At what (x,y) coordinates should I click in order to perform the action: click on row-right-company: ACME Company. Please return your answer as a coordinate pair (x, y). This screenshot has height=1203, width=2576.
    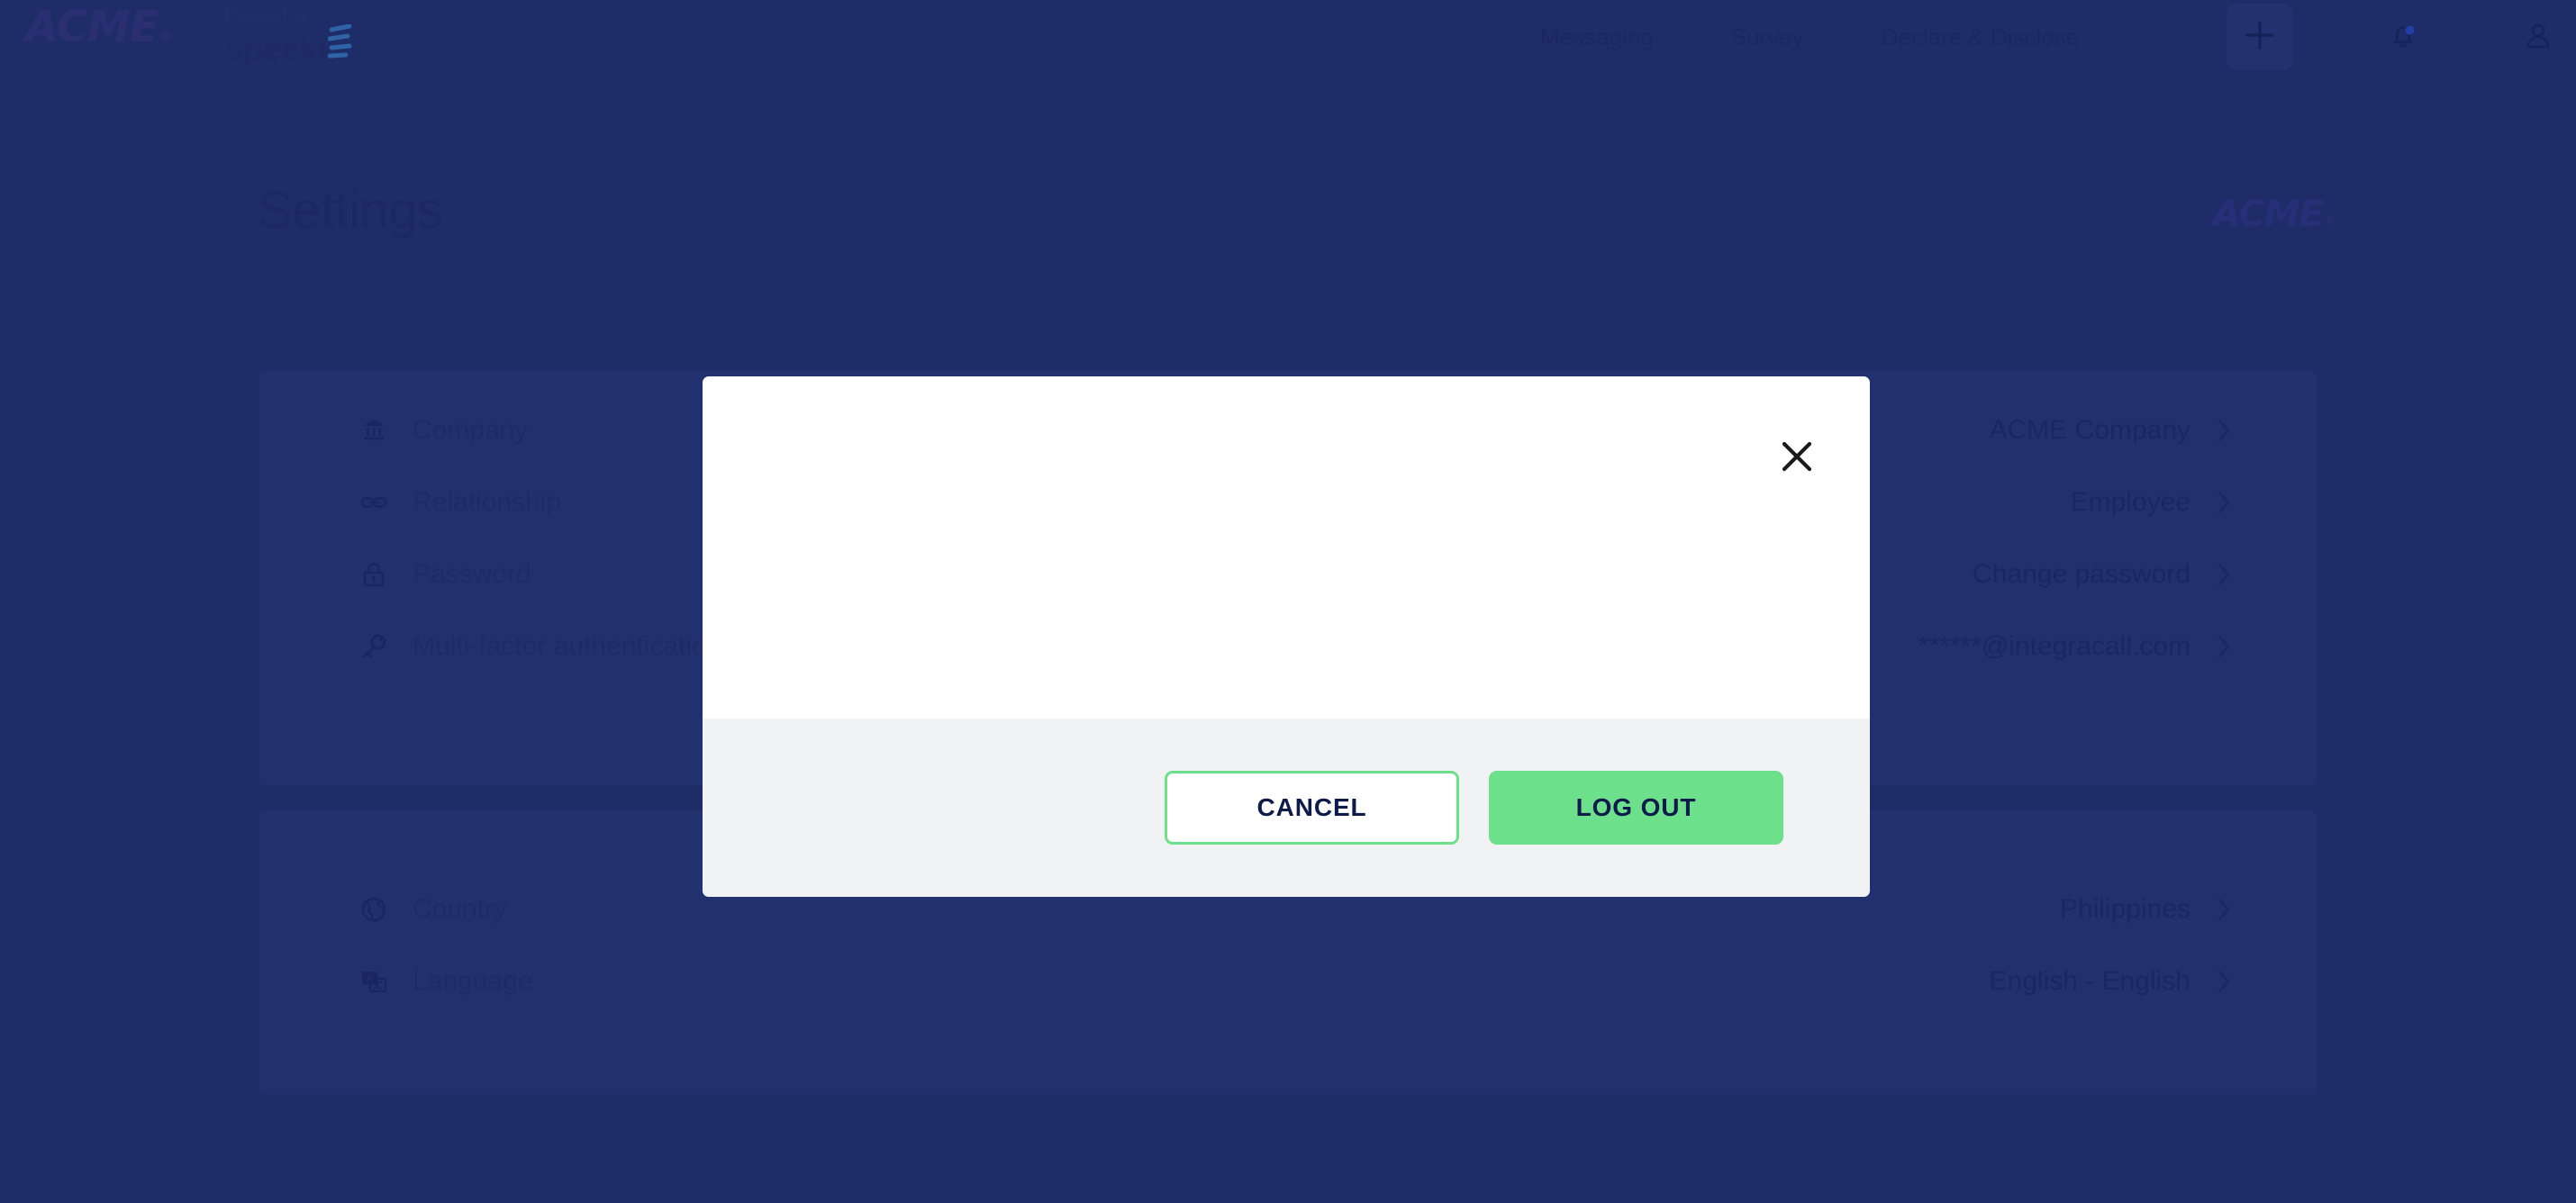
    Looking at the image, I should click on (2111, 430).